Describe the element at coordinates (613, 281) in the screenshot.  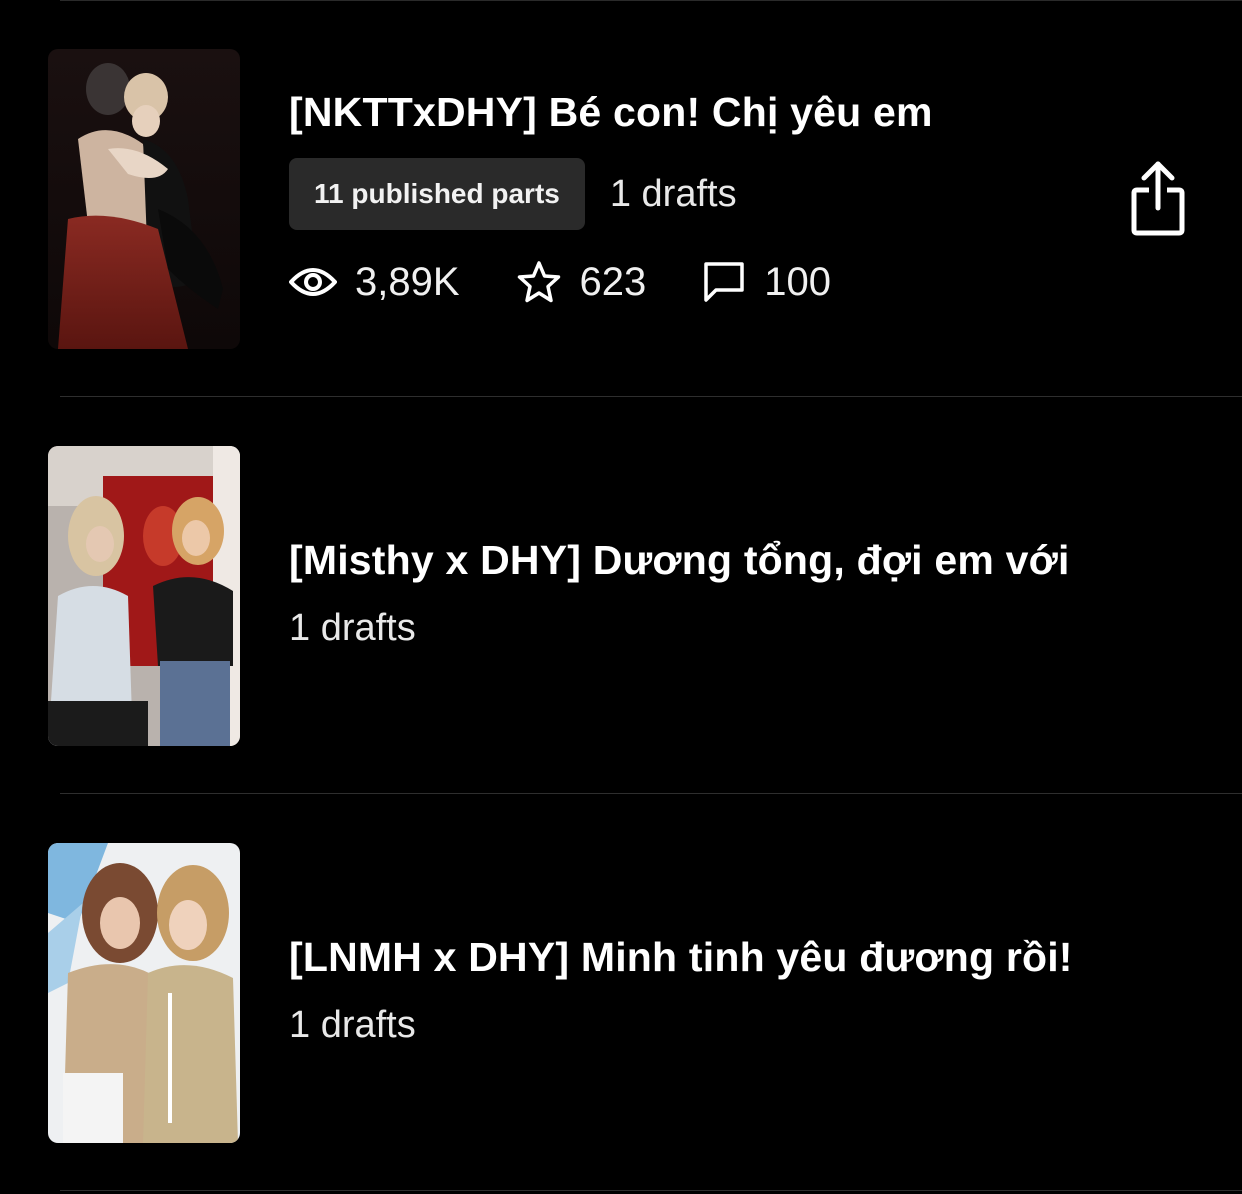
I see `votes-count: 623` at that location.